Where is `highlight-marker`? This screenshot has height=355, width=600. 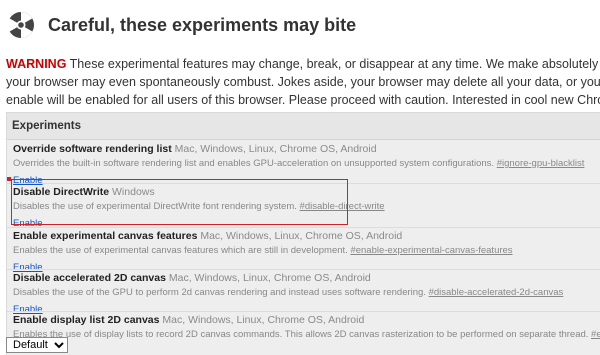 highlight-marker is located at coordinates (9, 179).